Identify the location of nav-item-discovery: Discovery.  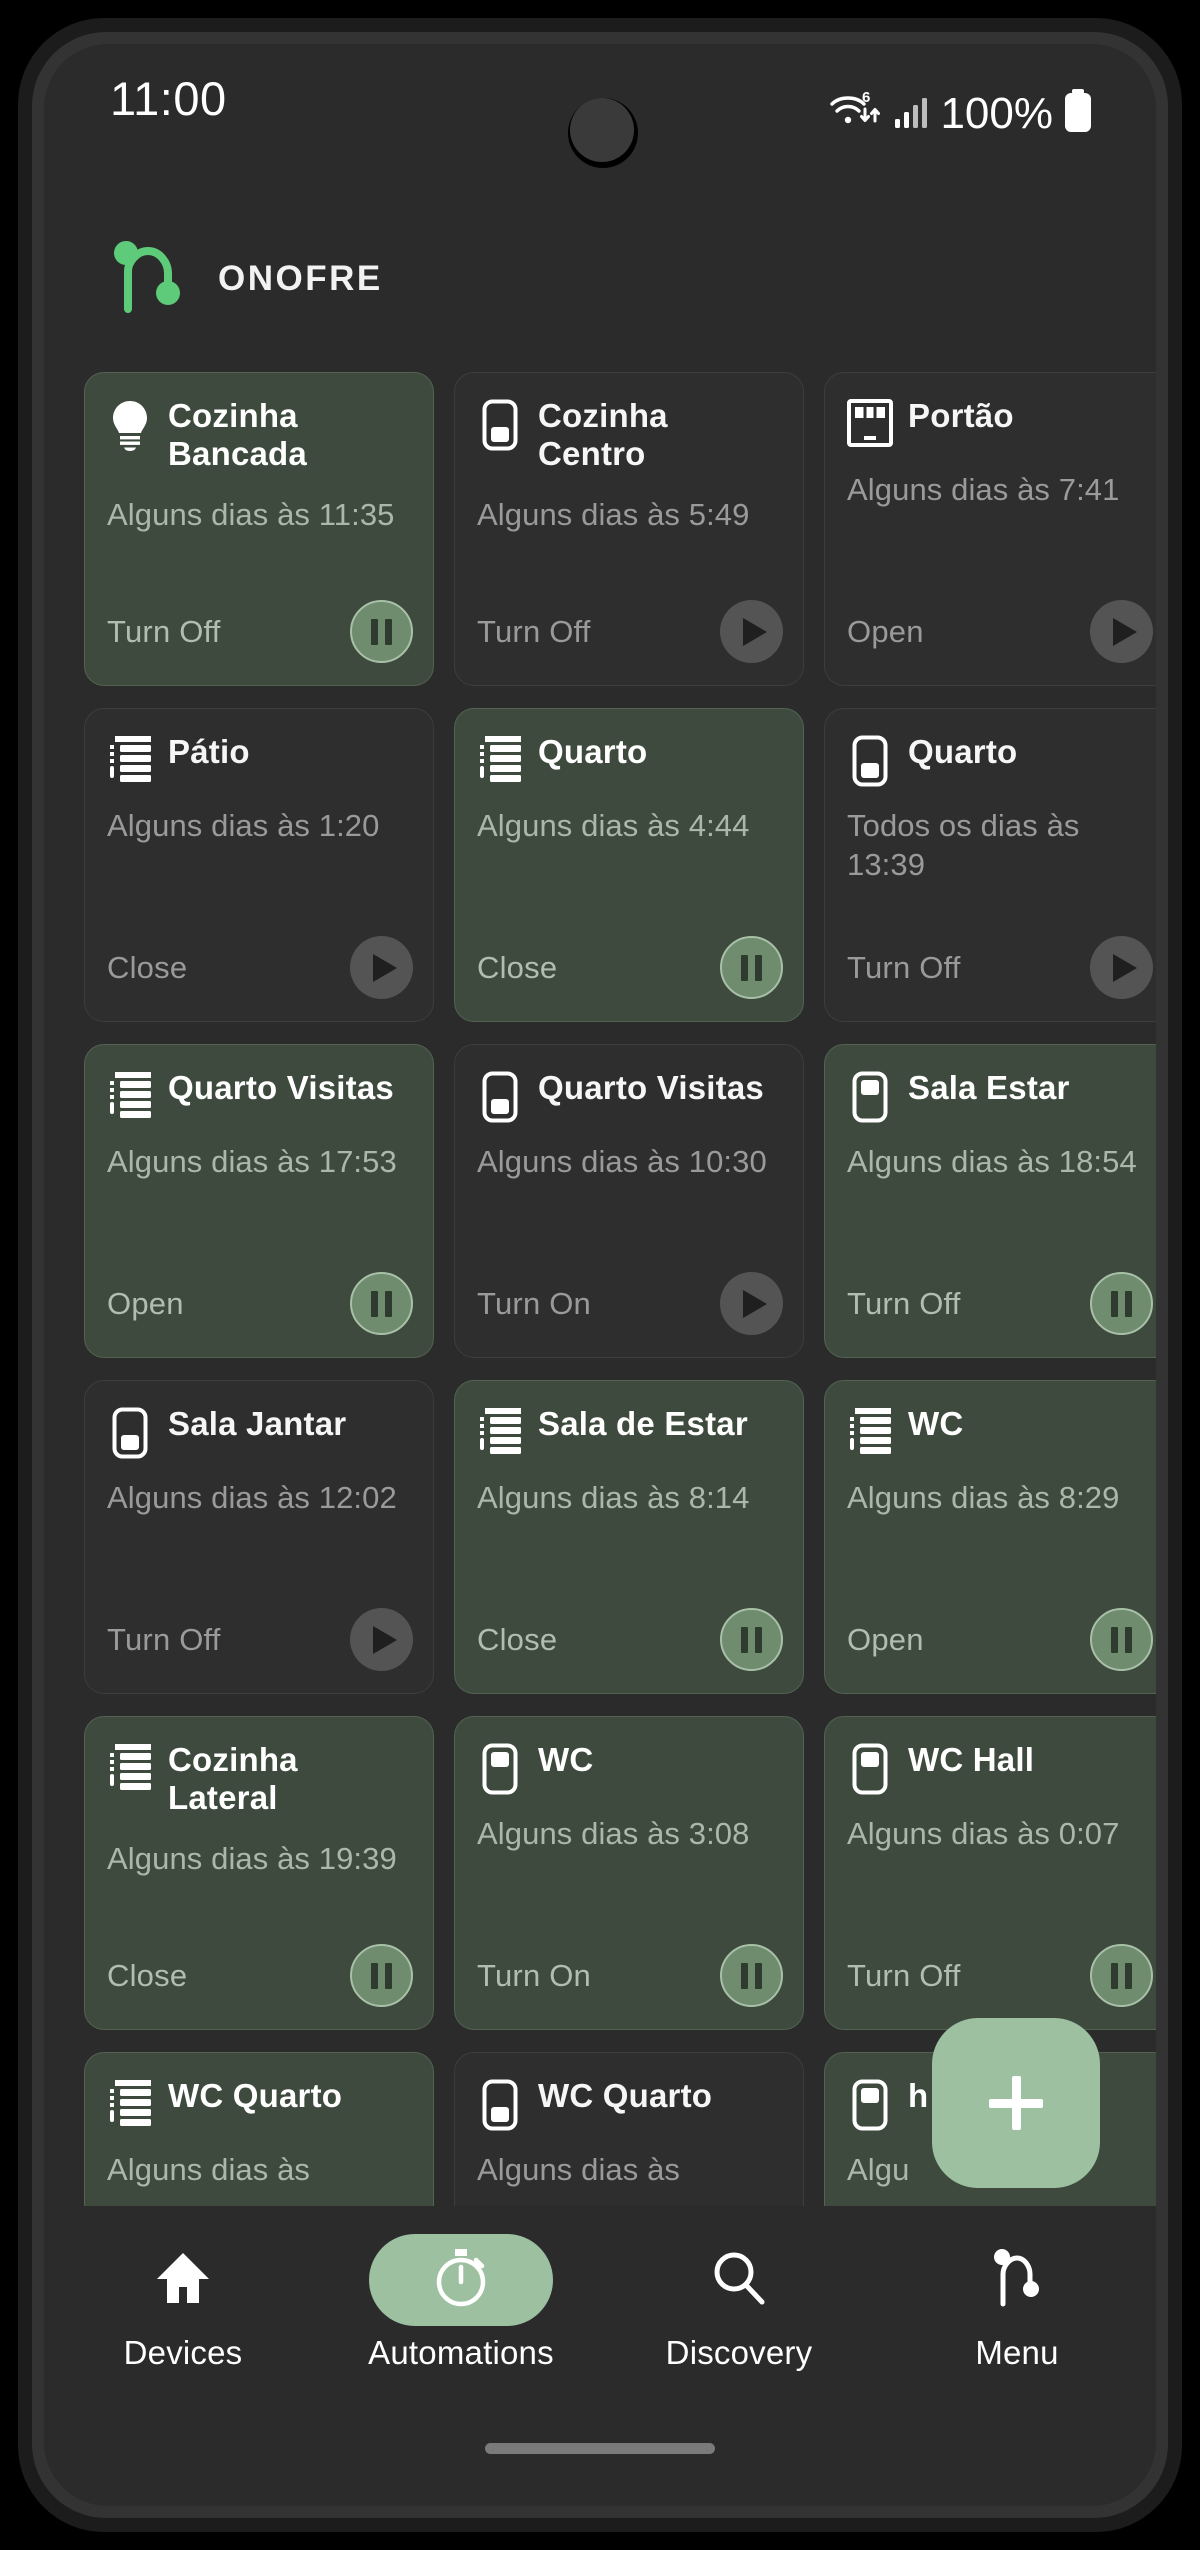
(739, 2303).